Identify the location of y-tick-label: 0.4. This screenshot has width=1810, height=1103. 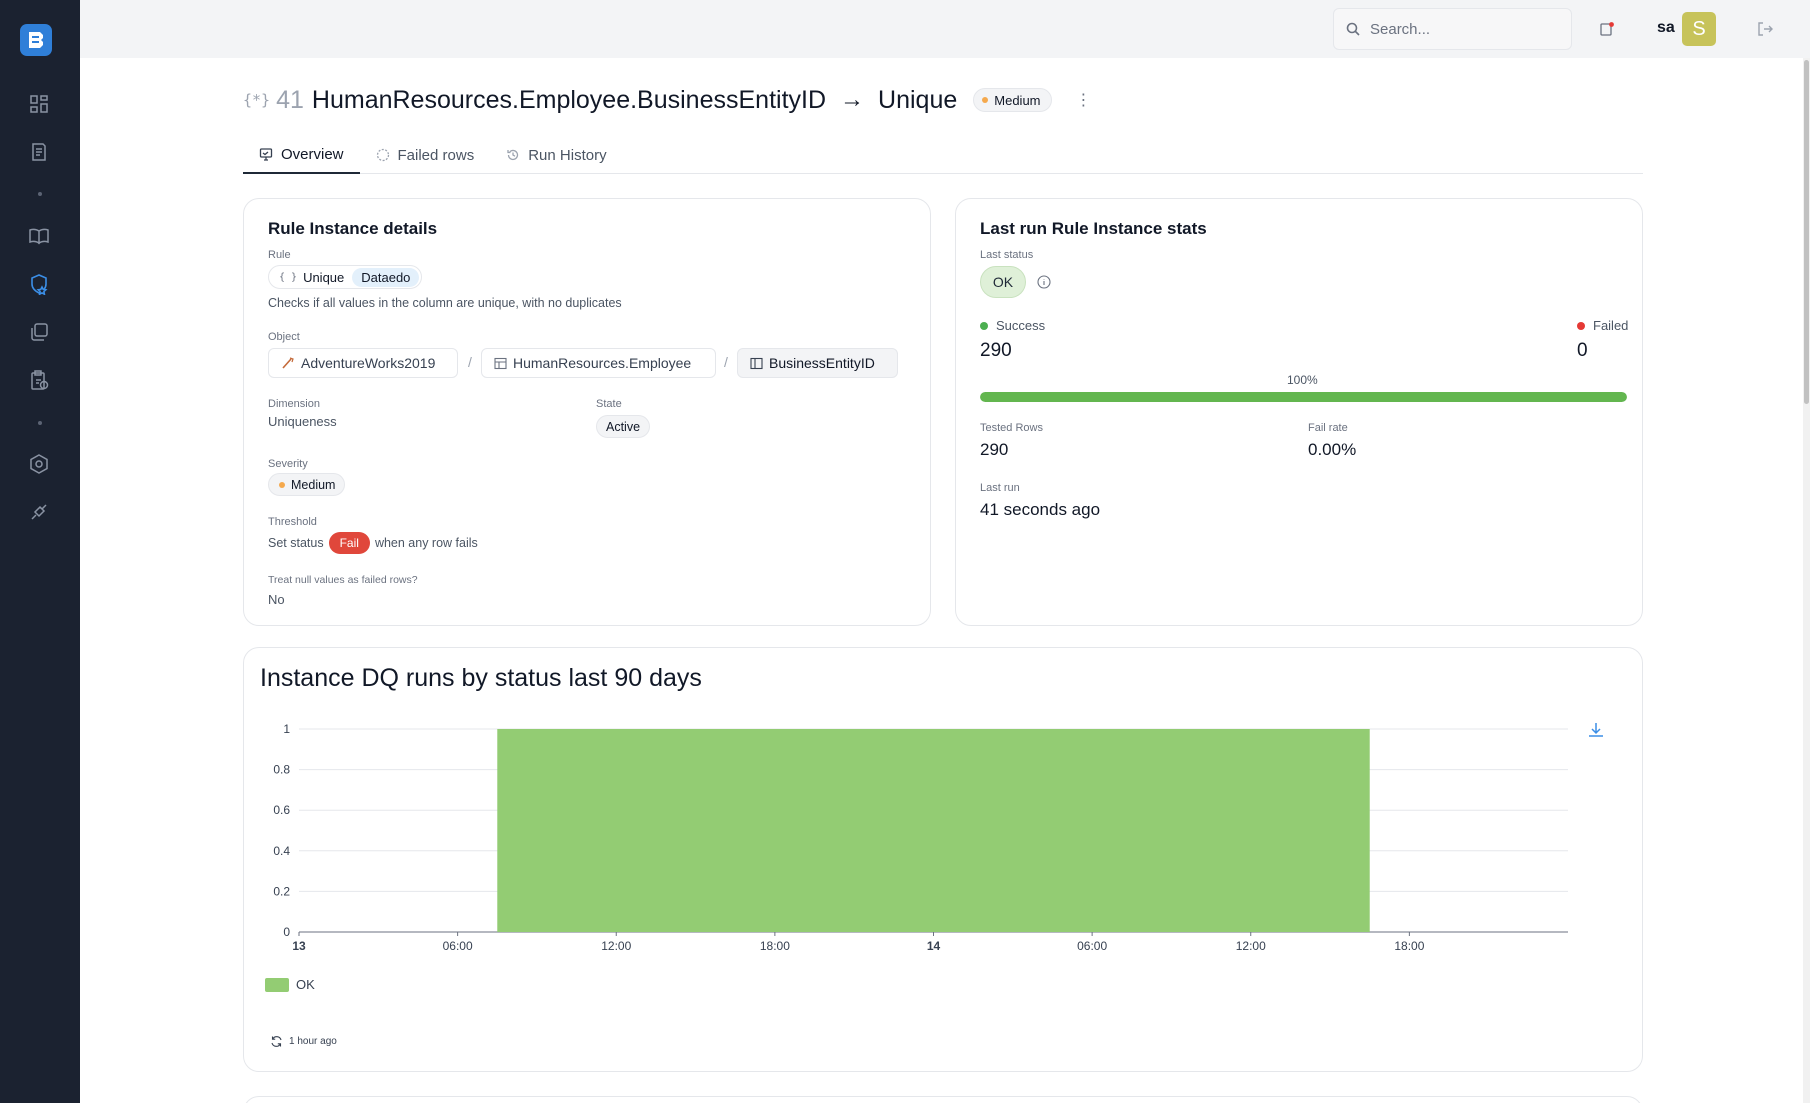
(281, 851).